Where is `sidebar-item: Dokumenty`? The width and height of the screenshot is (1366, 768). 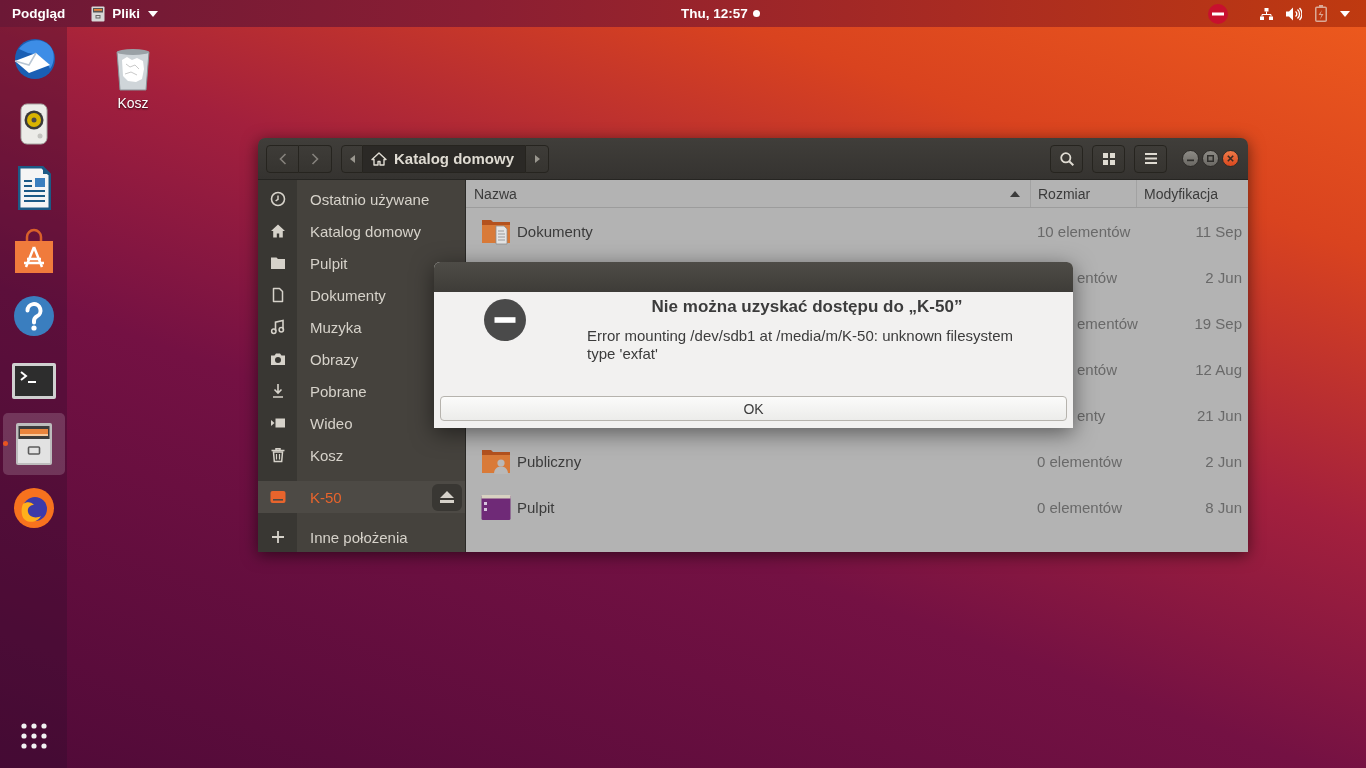 sidebar-item: Dokumenty is located at coordinates (361, 295).